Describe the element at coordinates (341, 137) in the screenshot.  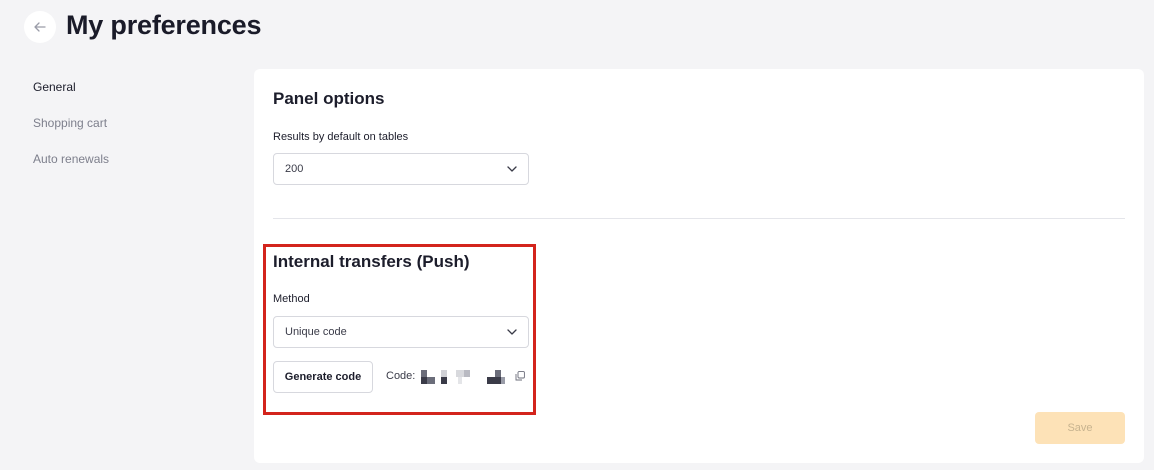
I see `results-default-label: Results by default on tables` at that location.